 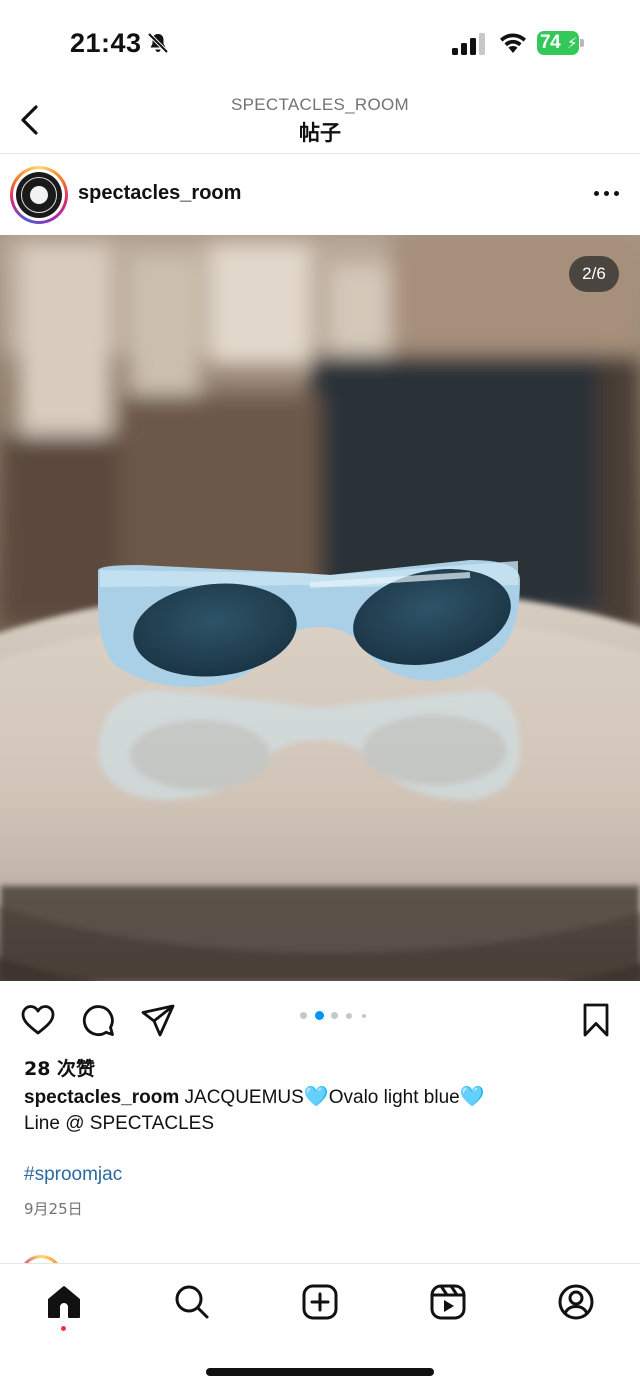 I want to click on wifi-icon, so click(x=513, y=43).